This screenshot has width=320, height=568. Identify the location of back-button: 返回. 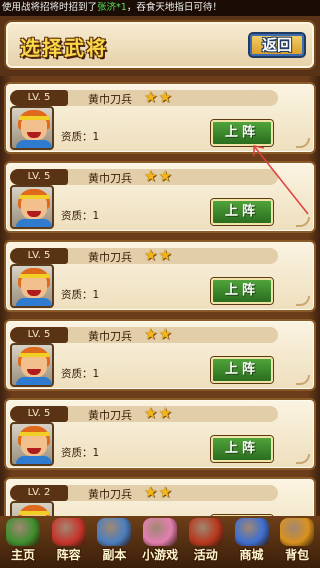
(277, 45).